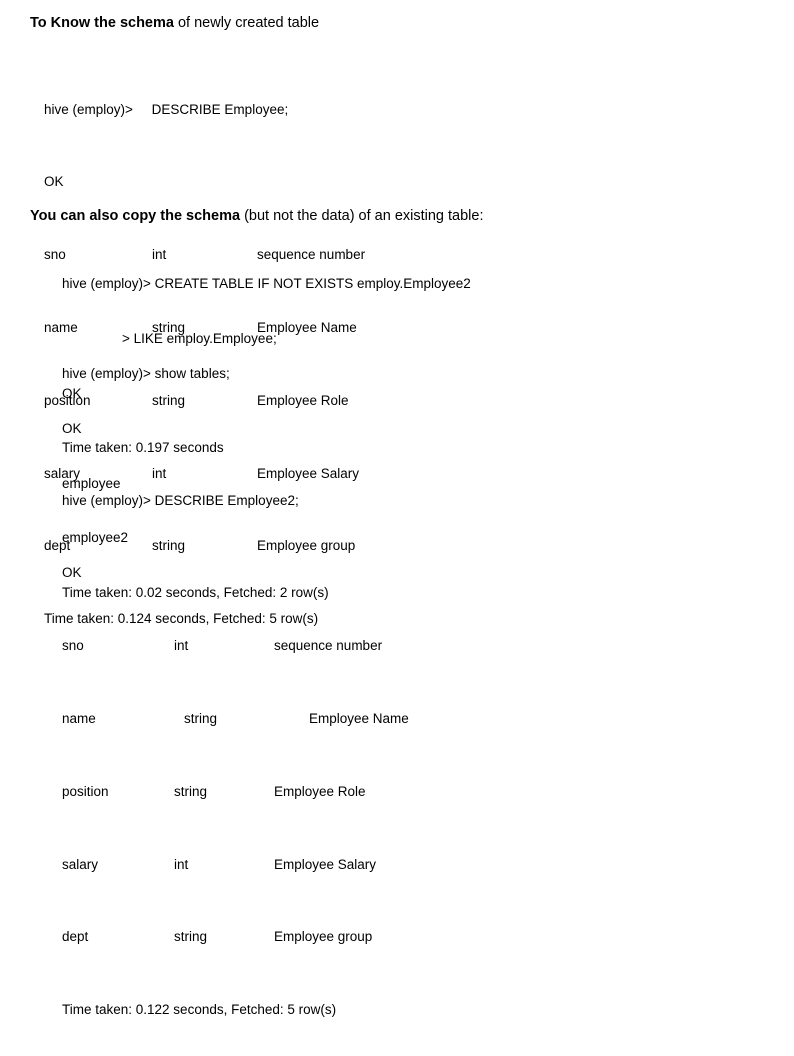  Describe the element at coordinates (79, 718) in the screenshot. I see `schema-column-name: name` at that location.